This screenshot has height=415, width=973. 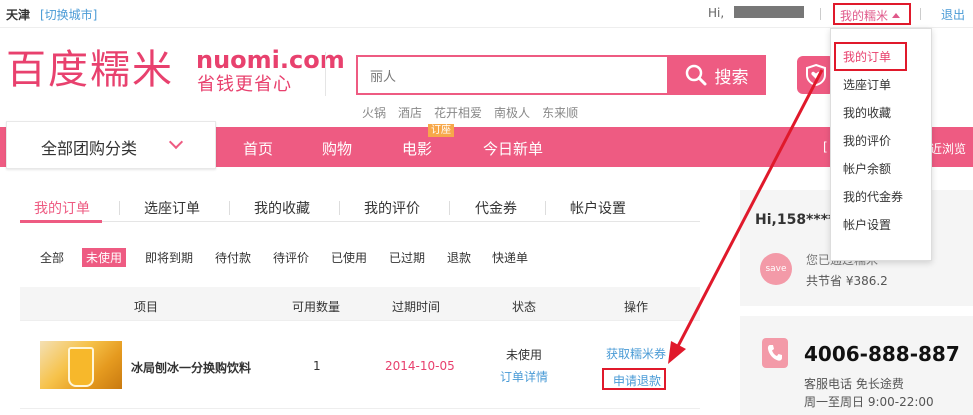 I want to click on all-categories-dropdown: 全部团购分类, so click(x=111, y=145).